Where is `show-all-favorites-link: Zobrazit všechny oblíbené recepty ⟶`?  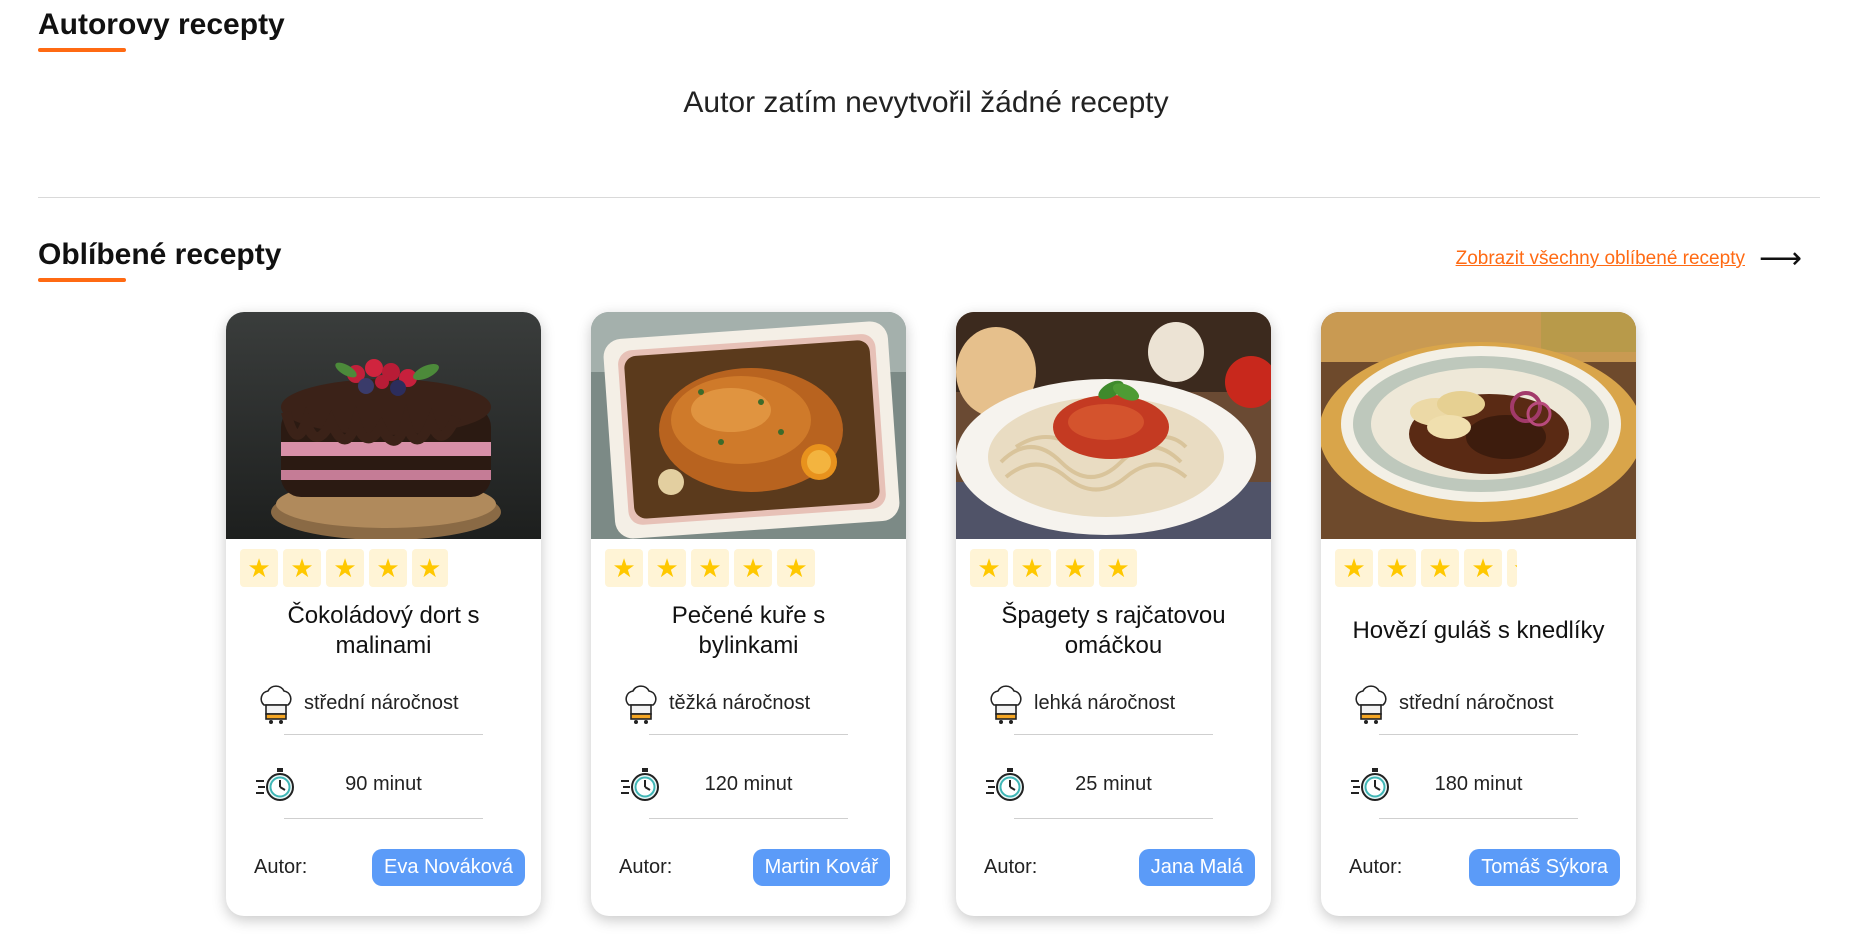
show-all-favorites-link: Zobrazit všechny oblíbené recepty ⟶ is located at coordinates (1629, 259).